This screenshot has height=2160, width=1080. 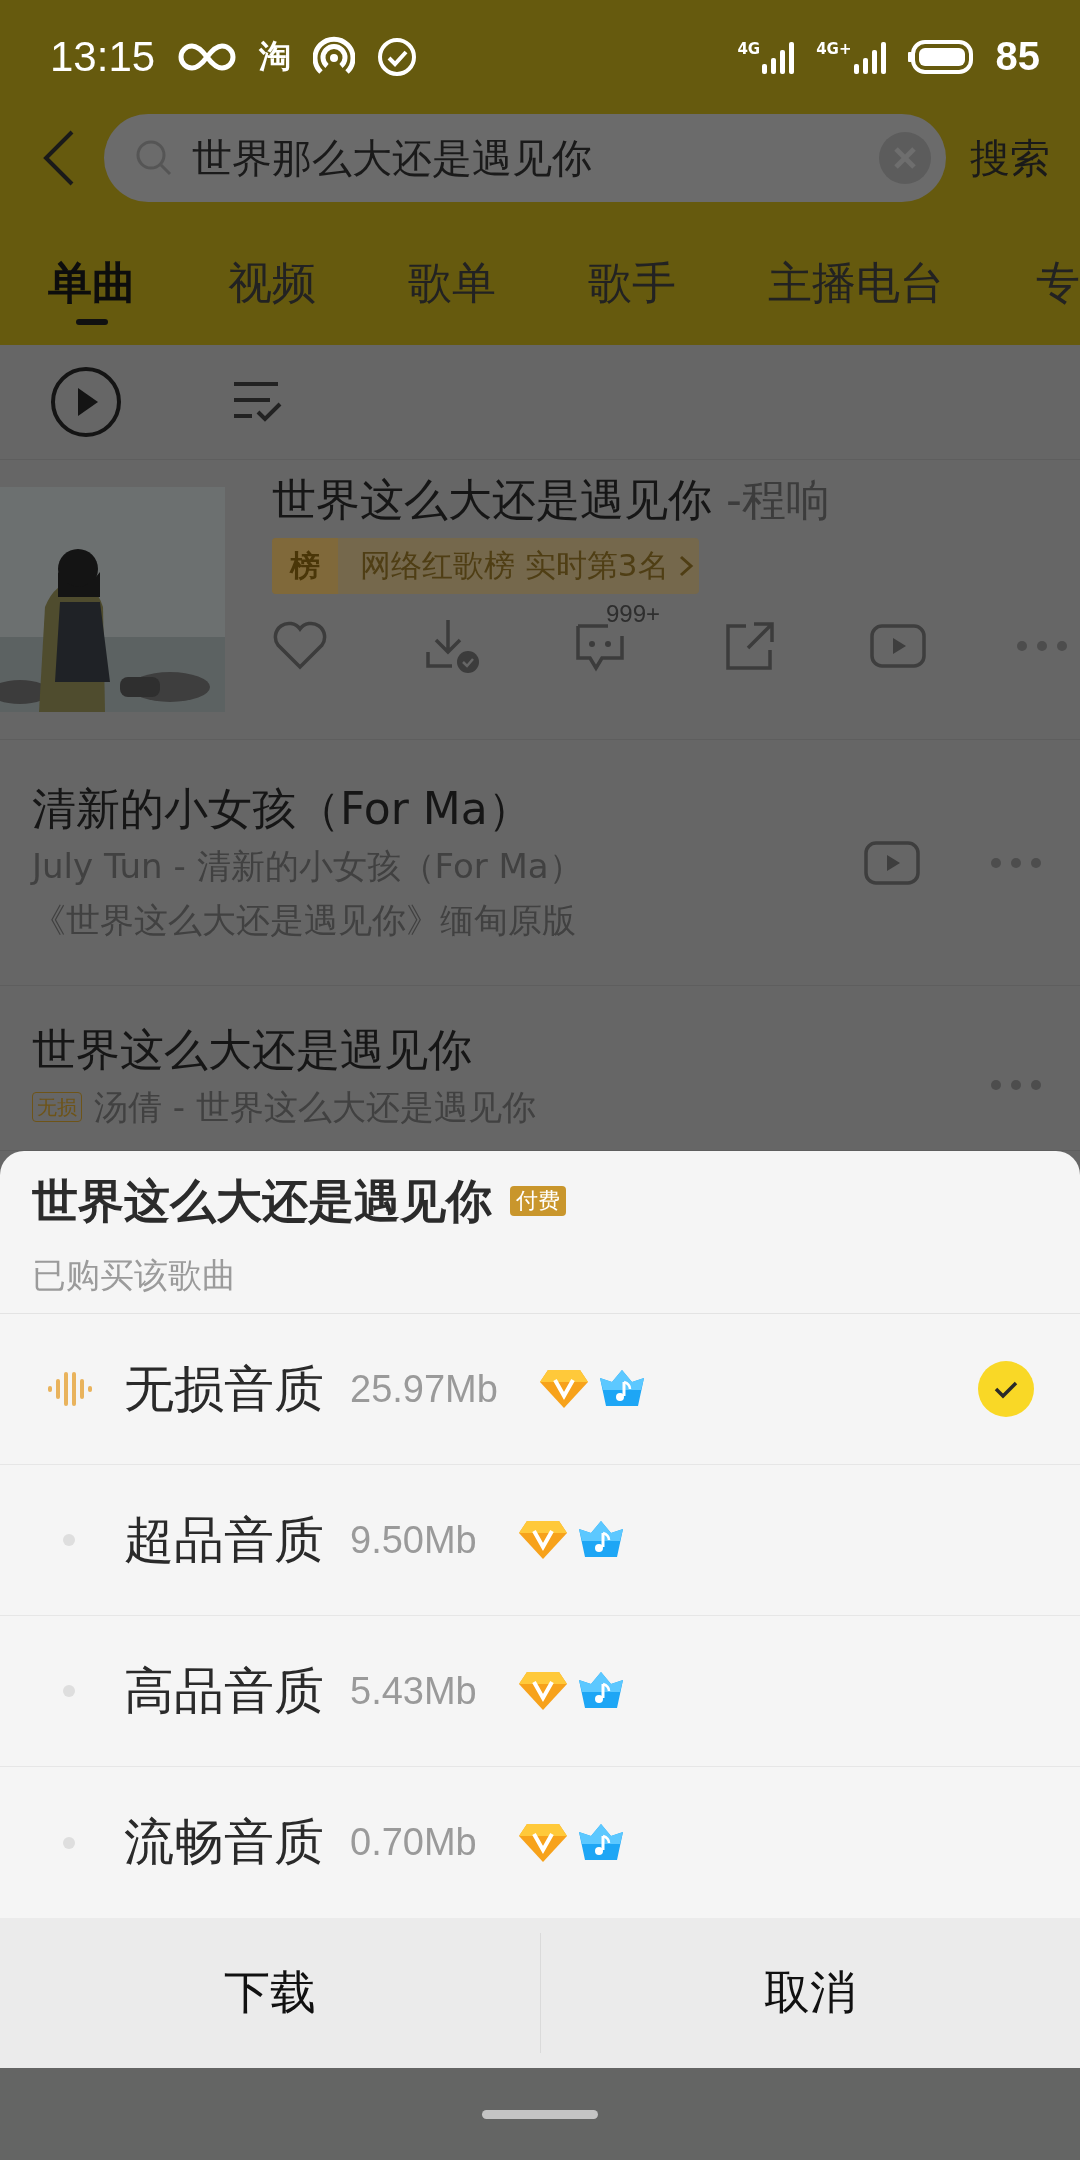 What do you see at coordinates (224, 1389) in the screenshot?
I see `quality-label: 无损音质` at bounding box center [224, 1389].